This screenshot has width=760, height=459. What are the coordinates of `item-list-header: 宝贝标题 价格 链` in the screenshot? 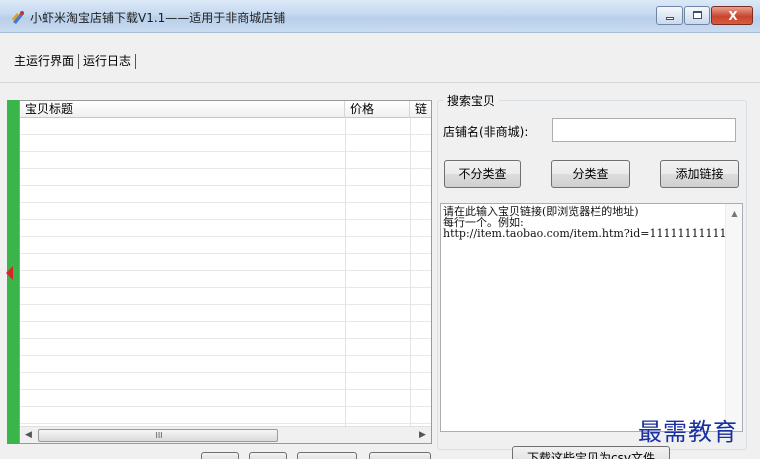 It's located at (225, 109).